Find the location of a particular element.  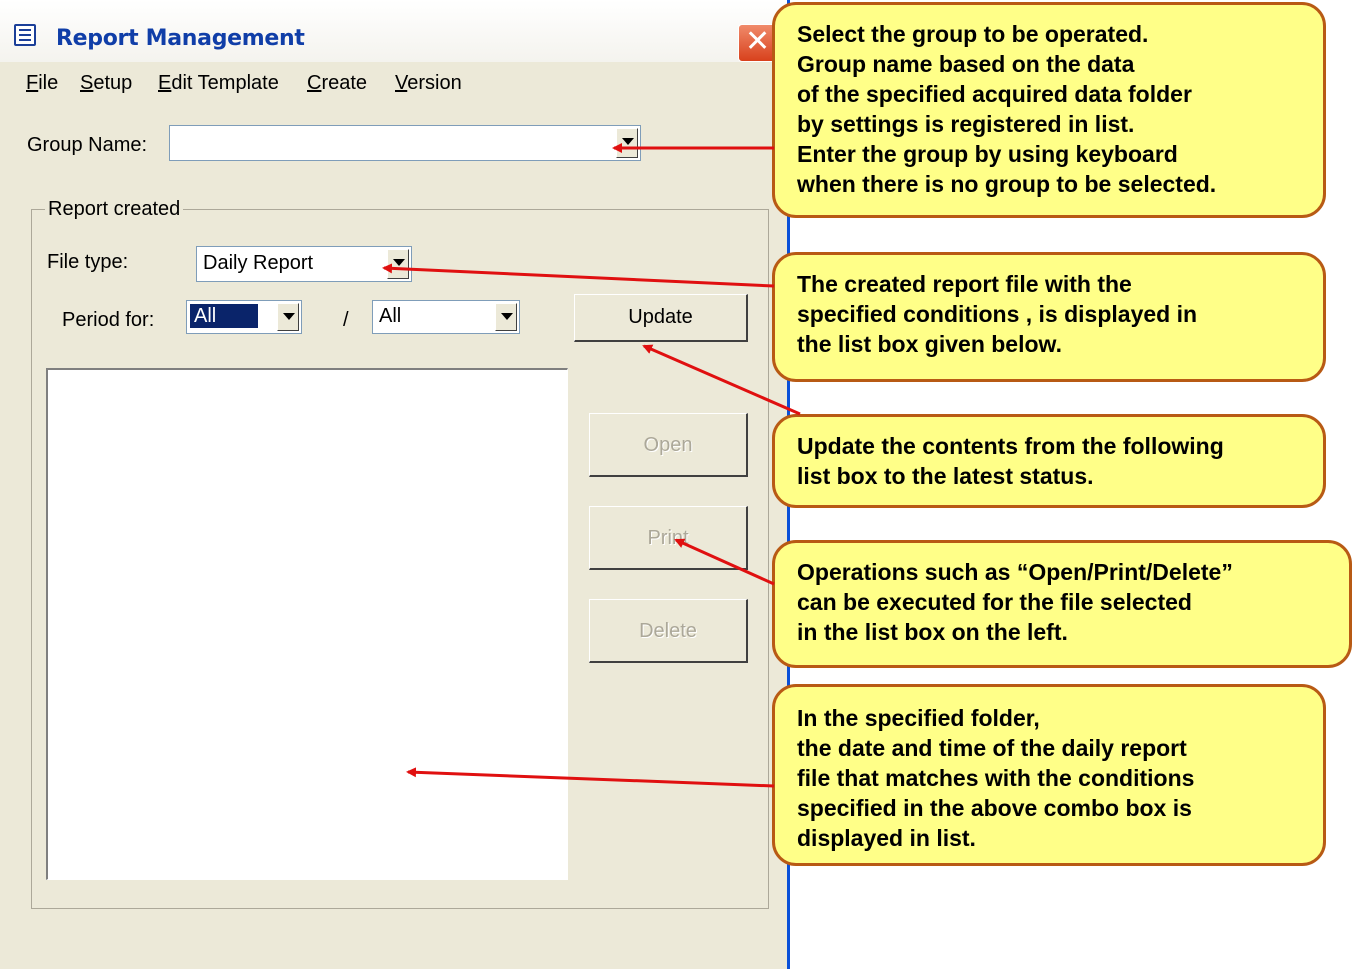

arrow-to-listbox is located at coordinates (590, 777).